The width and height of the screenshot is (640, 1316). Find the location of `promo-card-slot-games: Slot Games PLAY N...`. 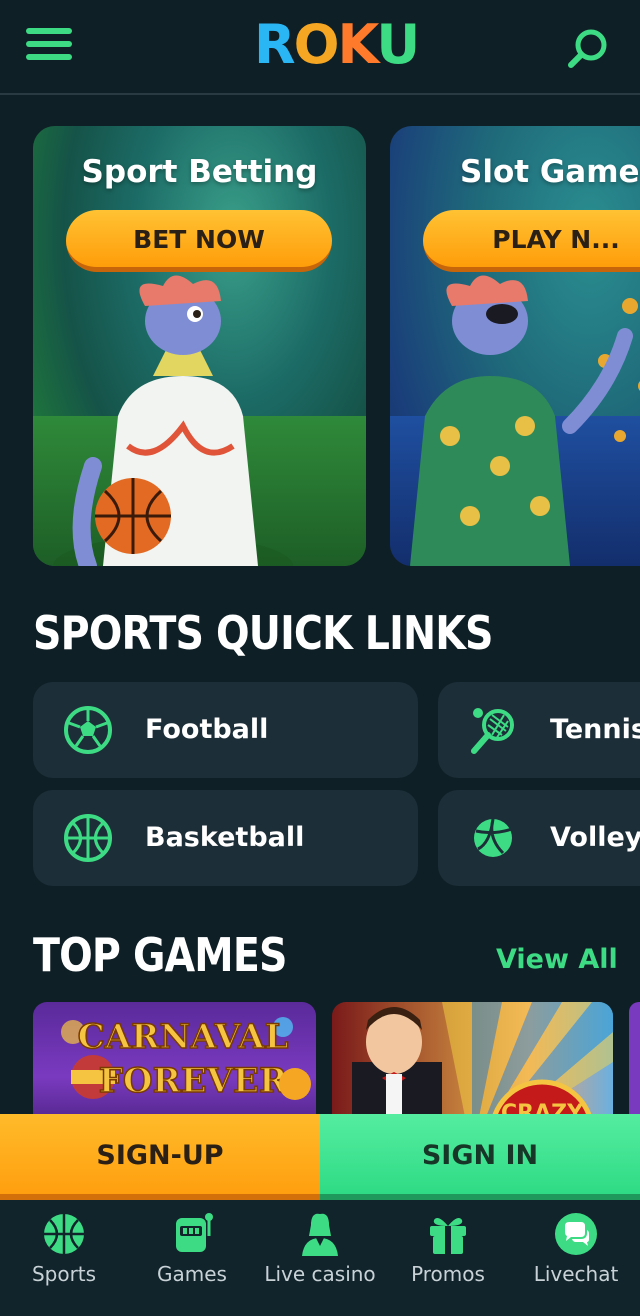

promo-card-slot-games: Slot Games PLAY N... is located at coordinates (515, 346).